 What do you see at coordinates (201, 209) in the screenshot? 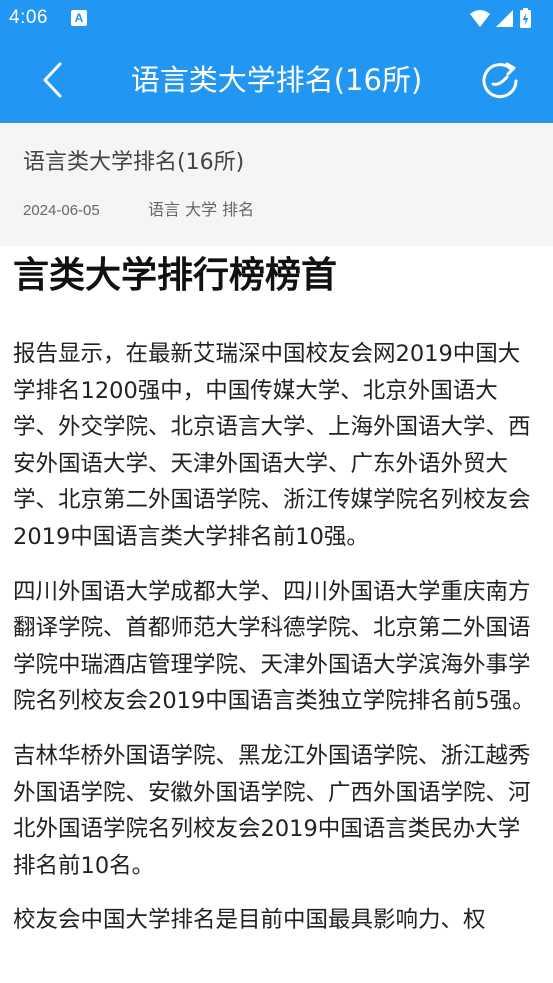
I see `article-tags: 语言 大学 排名` at bounding box center [201, 209].